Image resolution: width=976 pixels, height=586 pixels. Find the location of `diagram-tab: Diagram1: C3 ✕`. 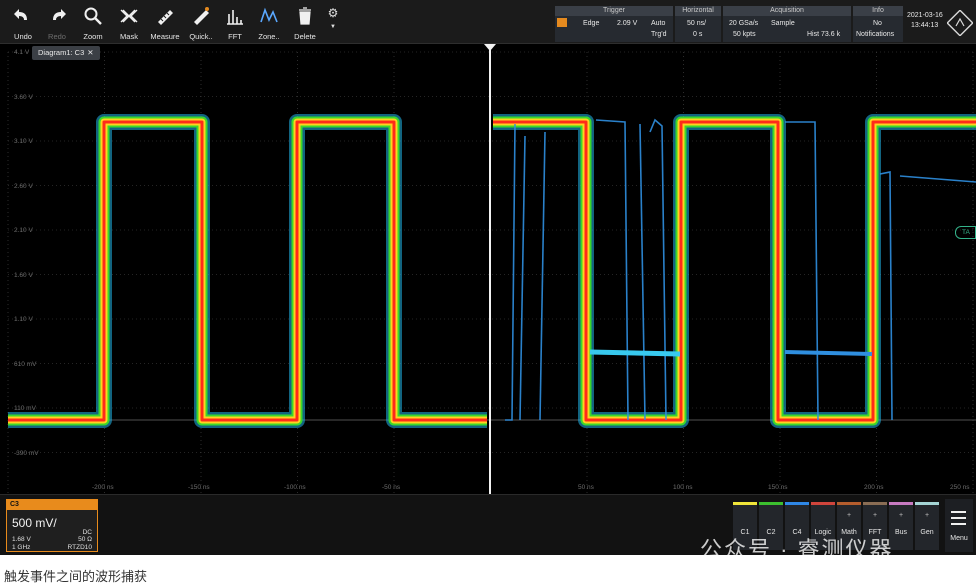

diagram-tab: Diagram1: C3 ✕ is located at coordinates (66, 53).